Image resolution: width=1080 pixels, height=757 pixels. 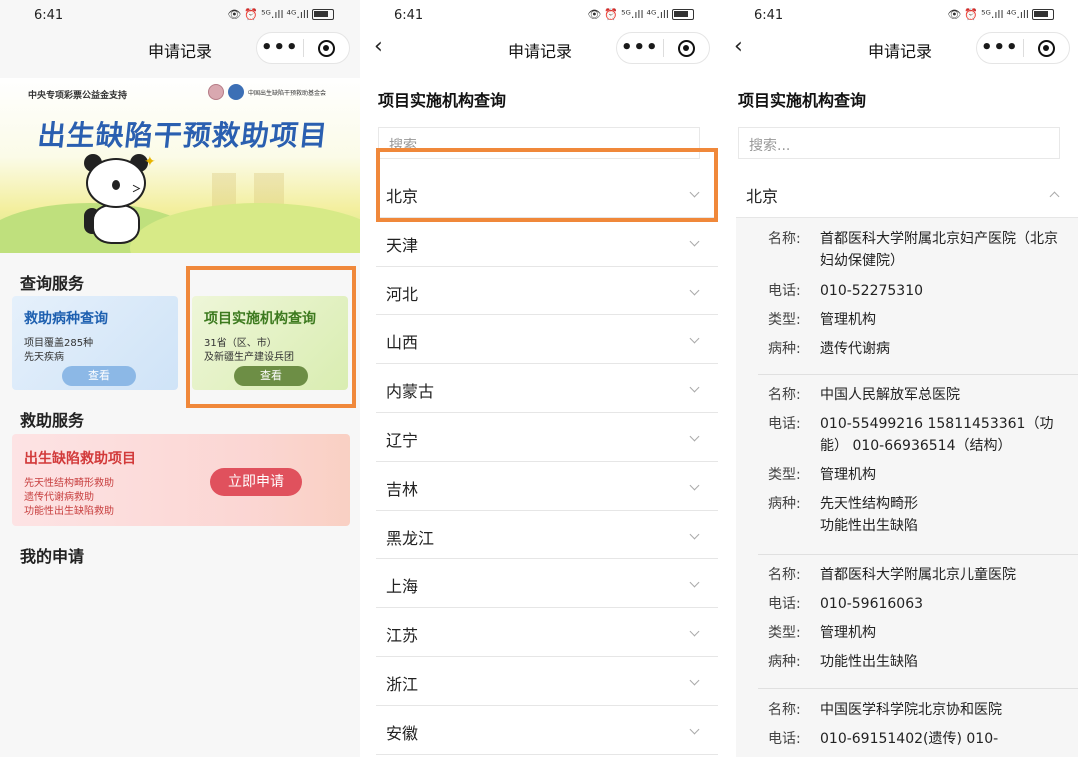 What do you see at coordinates (762, 196) in the screenshot?
I see `province-label: 北京` at bounding box center [762, 196].